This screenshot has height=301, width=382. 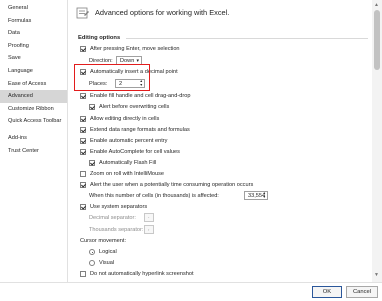 What do you see at coordinates (92, 263) in the screenshot?
I see `cursor-visual-radio` at bounding box center [92, 263].